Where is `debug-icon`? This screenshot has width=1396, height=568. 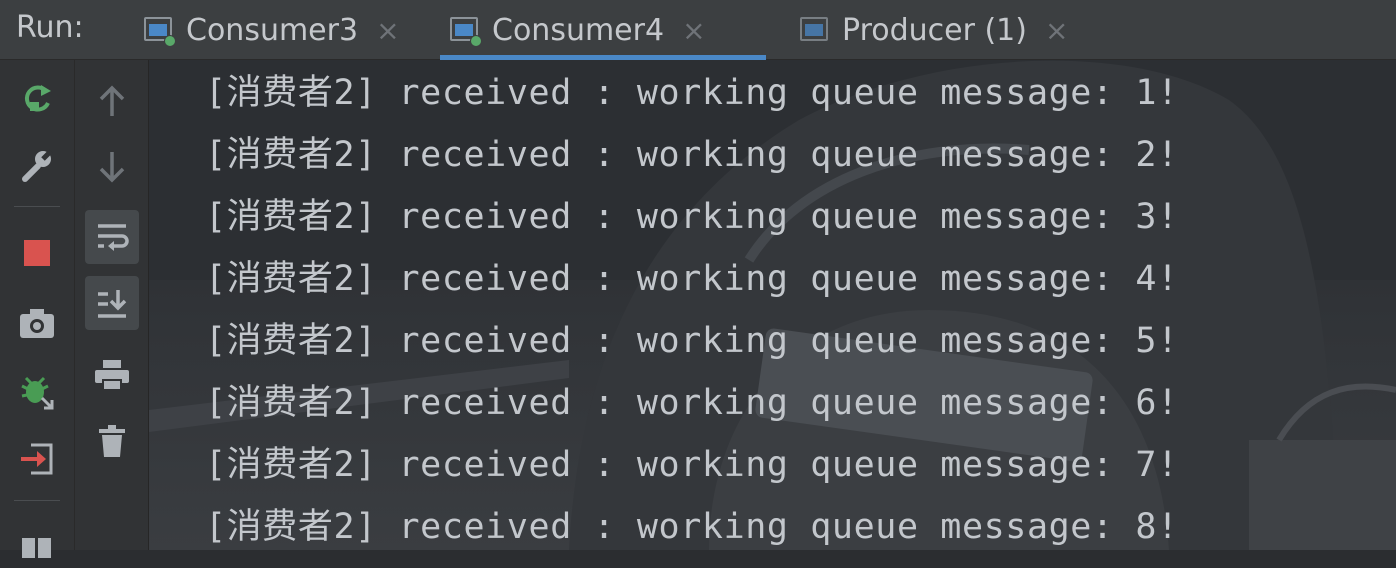
debug-icon is located at coordinates (37, 393).